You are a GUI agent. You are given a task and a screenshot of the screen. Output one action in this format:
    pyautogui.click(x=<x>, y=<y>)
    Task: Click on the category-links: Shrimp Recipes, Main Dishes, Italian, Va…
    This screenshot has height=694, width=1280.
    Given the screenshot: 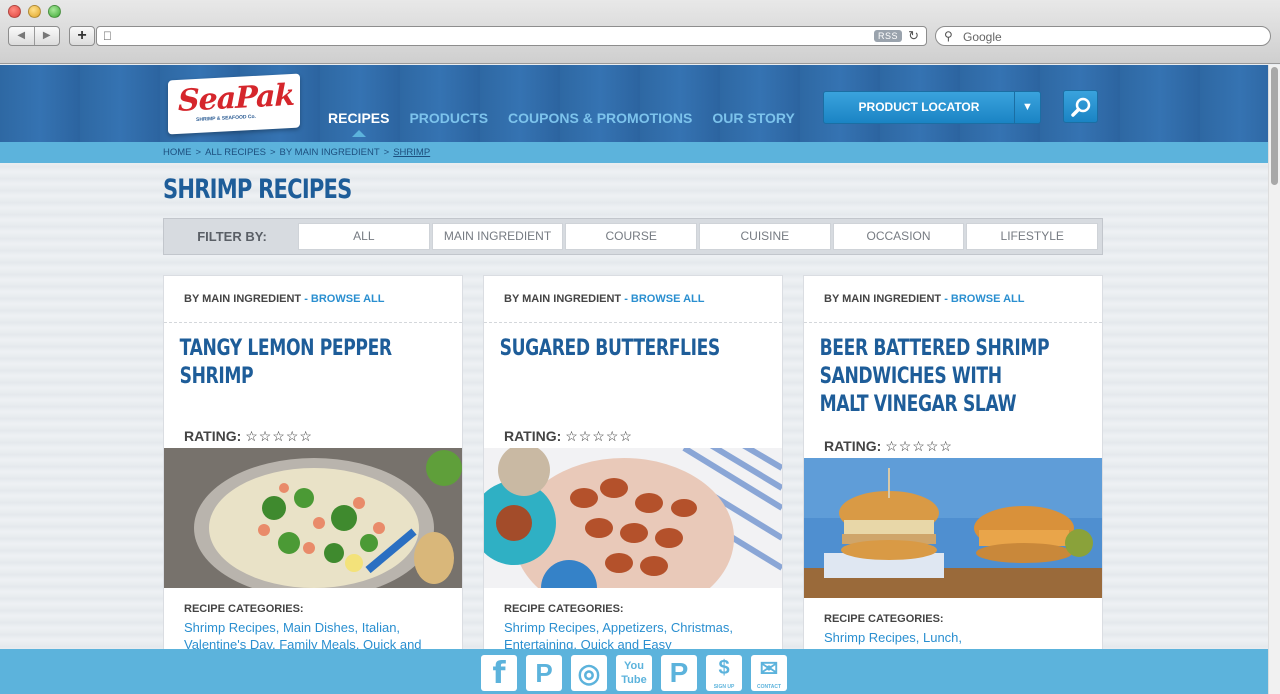 What is the action you would take?
    pyautogui.click(x=319, y=636)
    